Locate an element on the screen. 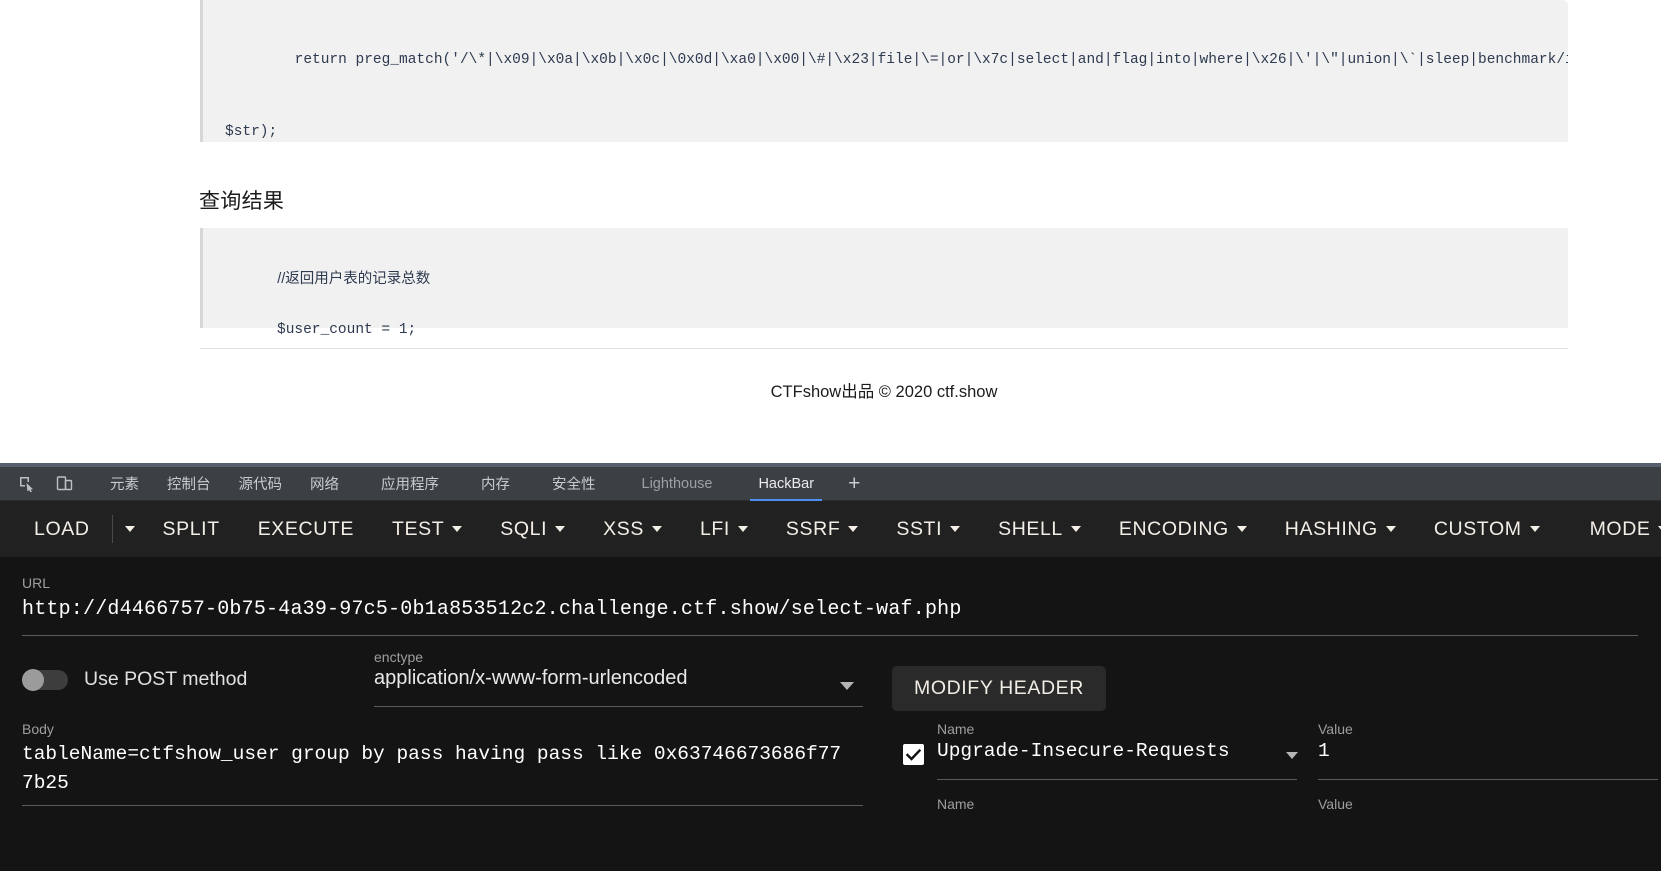 This screenshot has height=871, width=1661. toggle-track is located at coordinates (45, 679).